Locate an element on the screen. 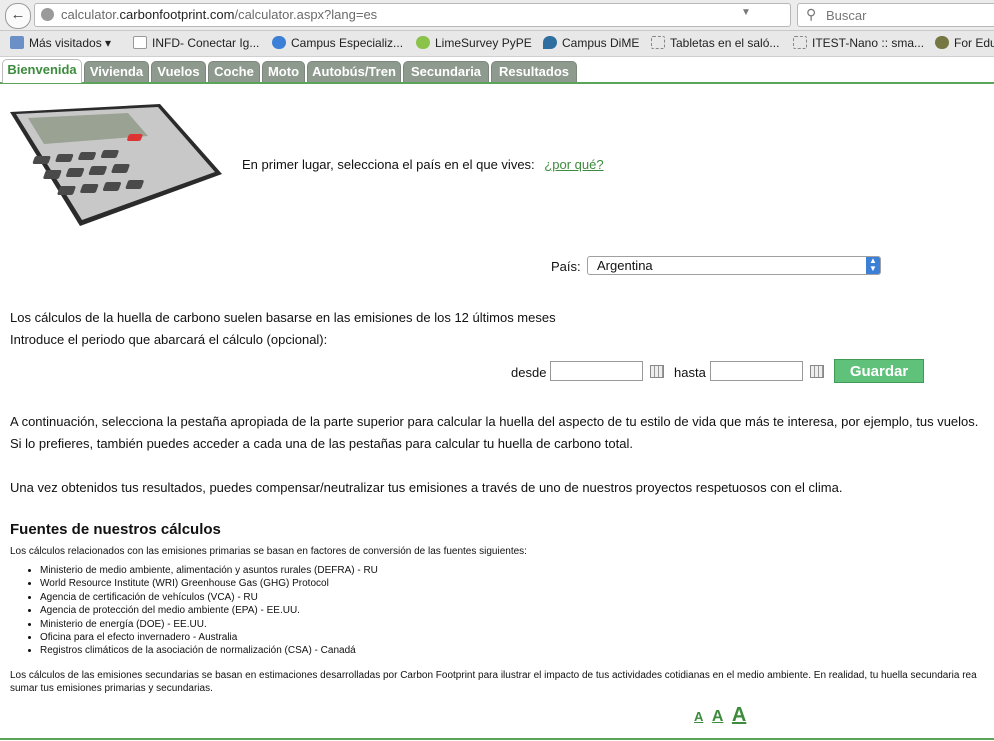 This screenshot has width=994, height=741. bookmark-campus-dime: Campus DiME is located at coordinates (591, 43).